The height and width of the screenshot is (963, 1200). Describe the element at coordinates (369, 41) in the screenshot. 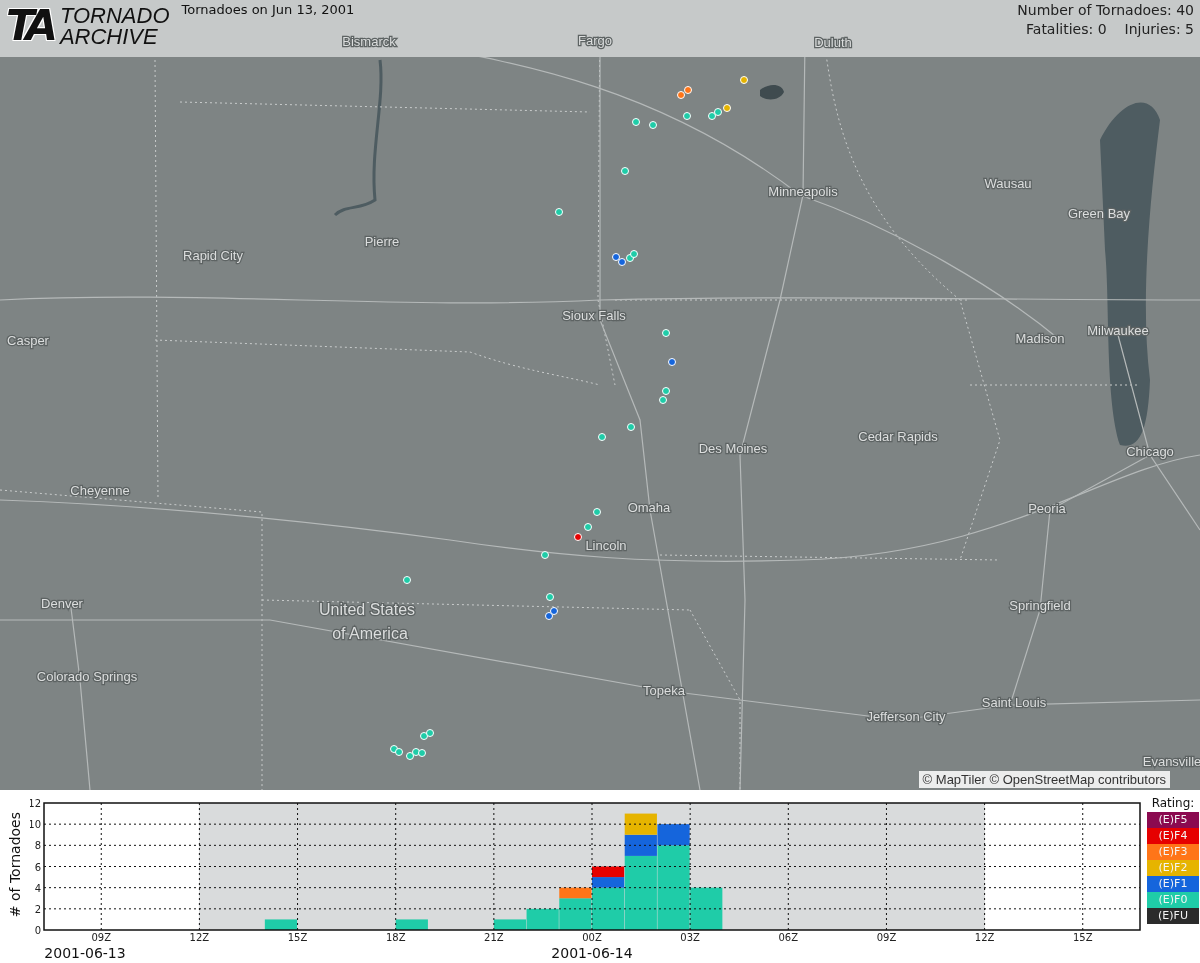

I see `city-label: Bismarck` at that location.